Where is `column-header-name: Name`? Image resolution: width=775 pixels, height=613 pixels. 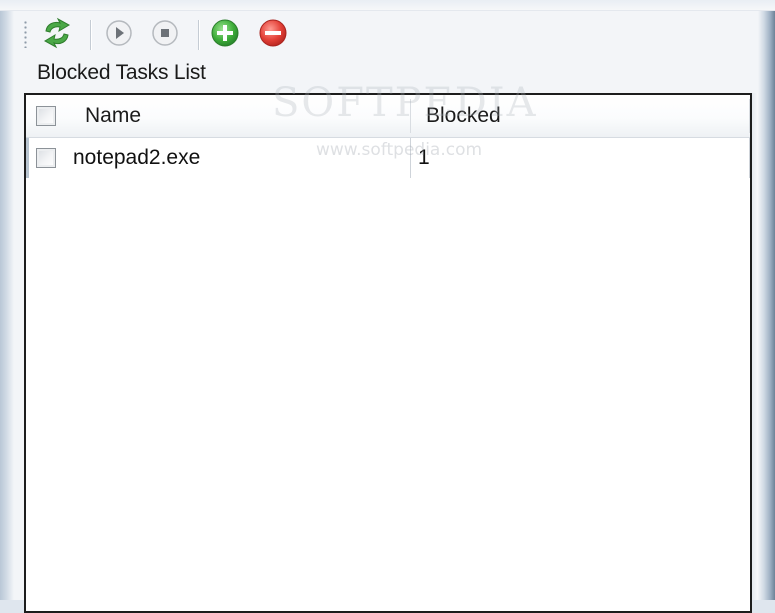
column-header-name: Name is located at coordinates (113, 116).